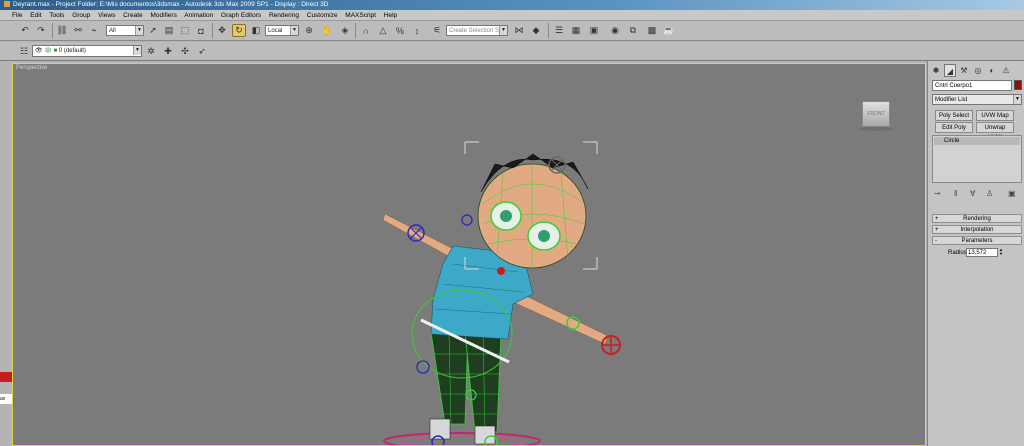  Describe the element at coordinates (94, 30) in the screenshot. I see `bind-space-warp-icon: ⌁` at that location.